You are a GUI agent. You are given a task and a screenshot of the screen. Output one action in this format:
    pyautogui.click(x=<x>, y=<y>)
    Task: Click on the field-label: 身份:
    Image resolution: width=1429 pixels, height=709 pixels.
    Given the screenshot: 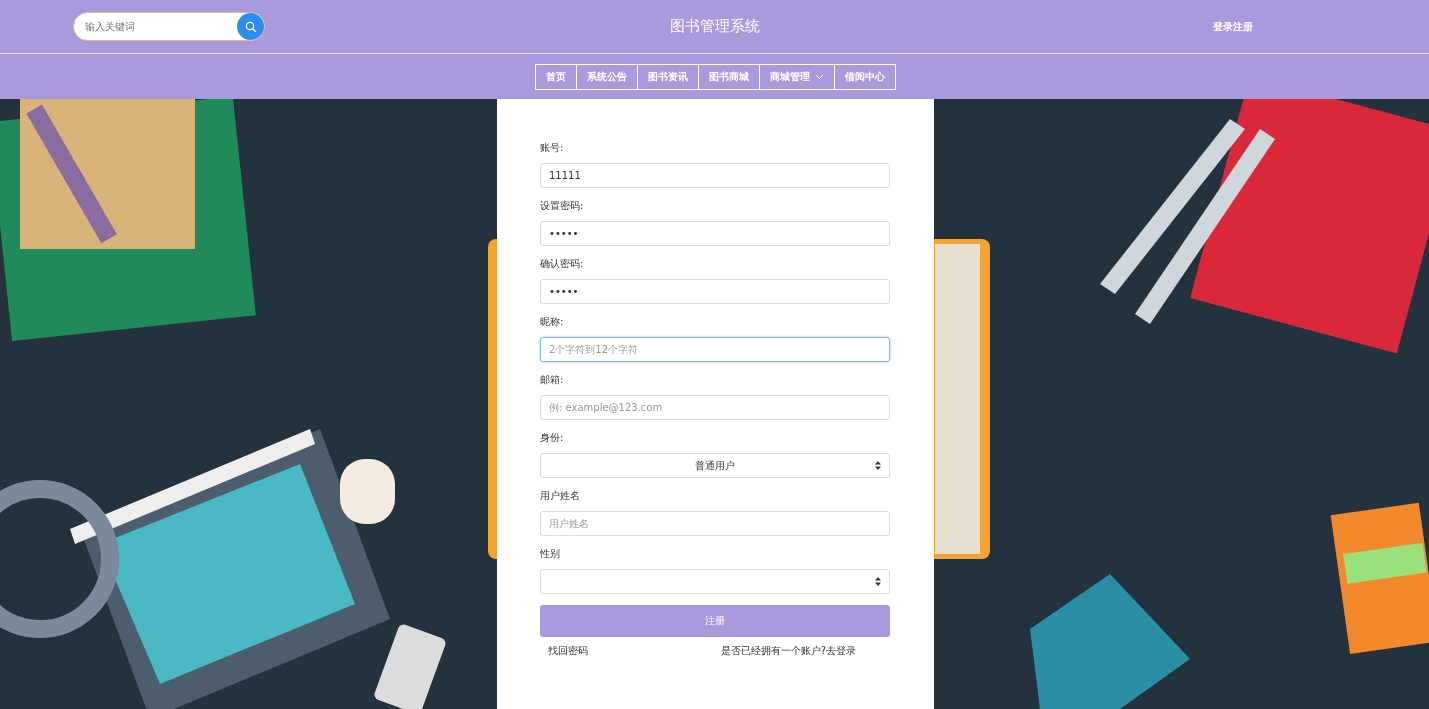 What is the action you would take?
    pyautogui.click(x=552, y=438)
    